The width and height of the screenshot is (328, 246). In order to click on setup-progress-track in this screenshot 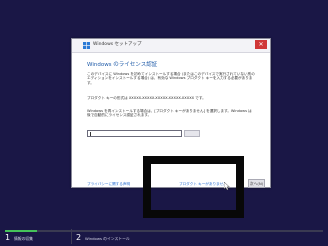, I will do `click(164, 231)`.